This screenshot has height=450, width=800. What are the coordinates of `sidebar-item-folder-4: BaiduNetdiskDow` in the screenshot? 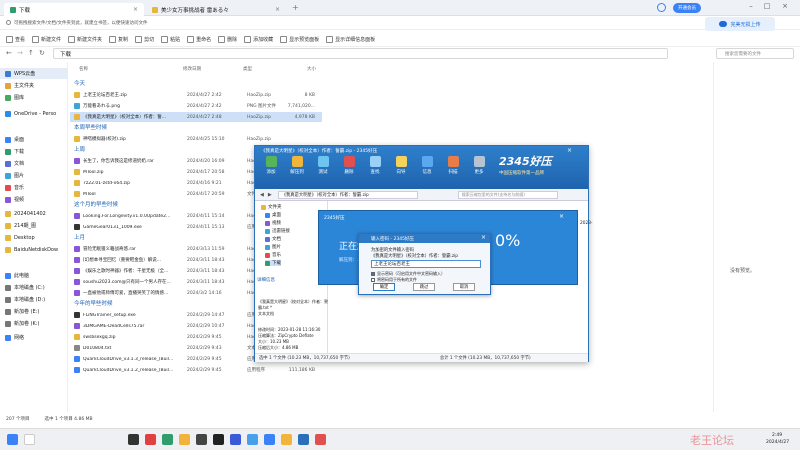 It's located at (34, 249).